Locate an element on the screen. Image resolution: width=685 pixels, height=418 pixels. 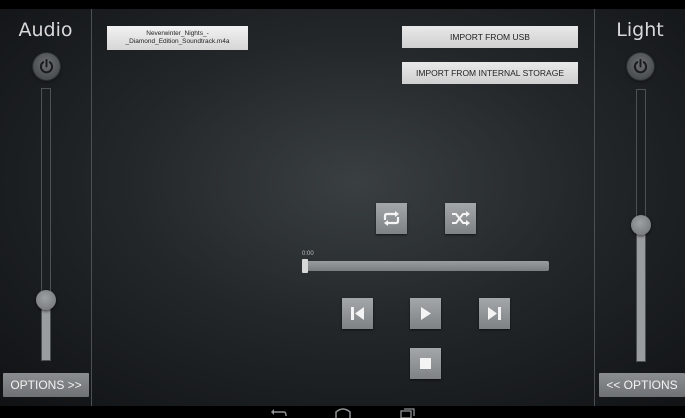
home-icon is located at coordinates (343, 412).